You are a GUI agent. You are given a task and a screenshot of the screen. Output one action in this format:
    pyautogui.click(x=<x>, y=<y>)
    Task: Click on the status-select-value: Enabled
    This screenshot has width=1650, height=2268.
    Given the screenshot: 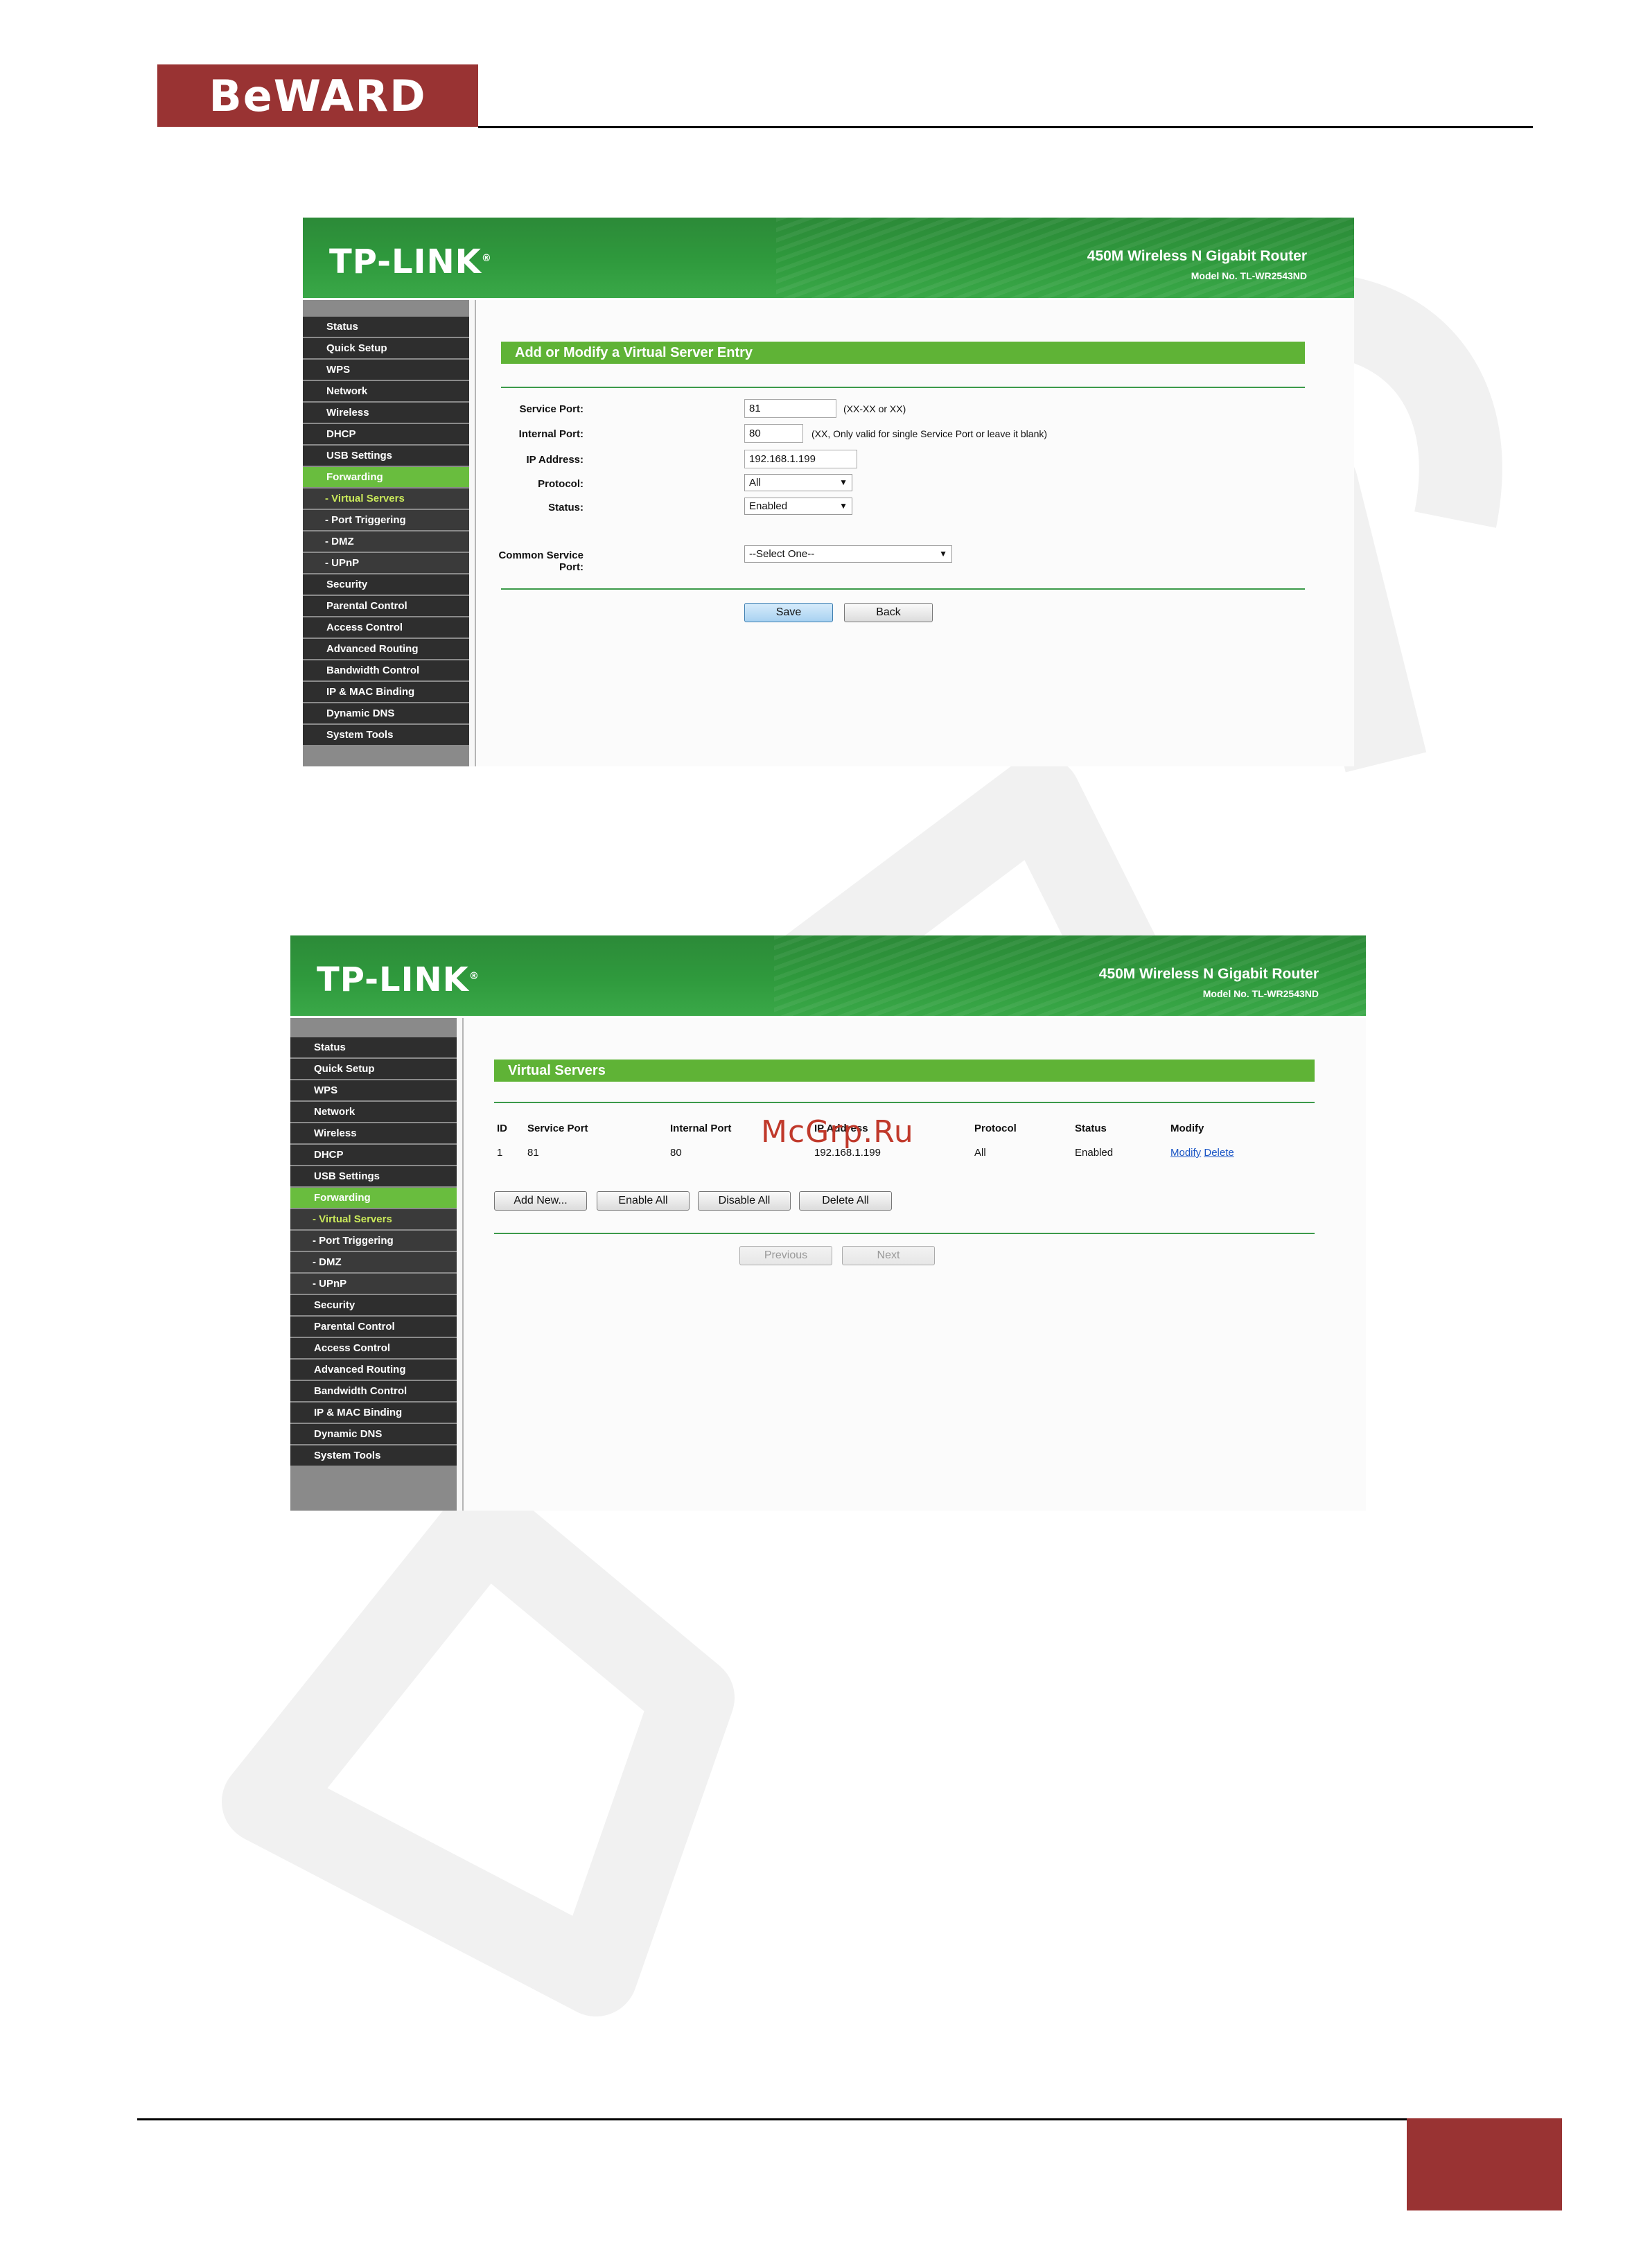 What is the action you would take?
    pyautogui.click(x=768, y=506)
    